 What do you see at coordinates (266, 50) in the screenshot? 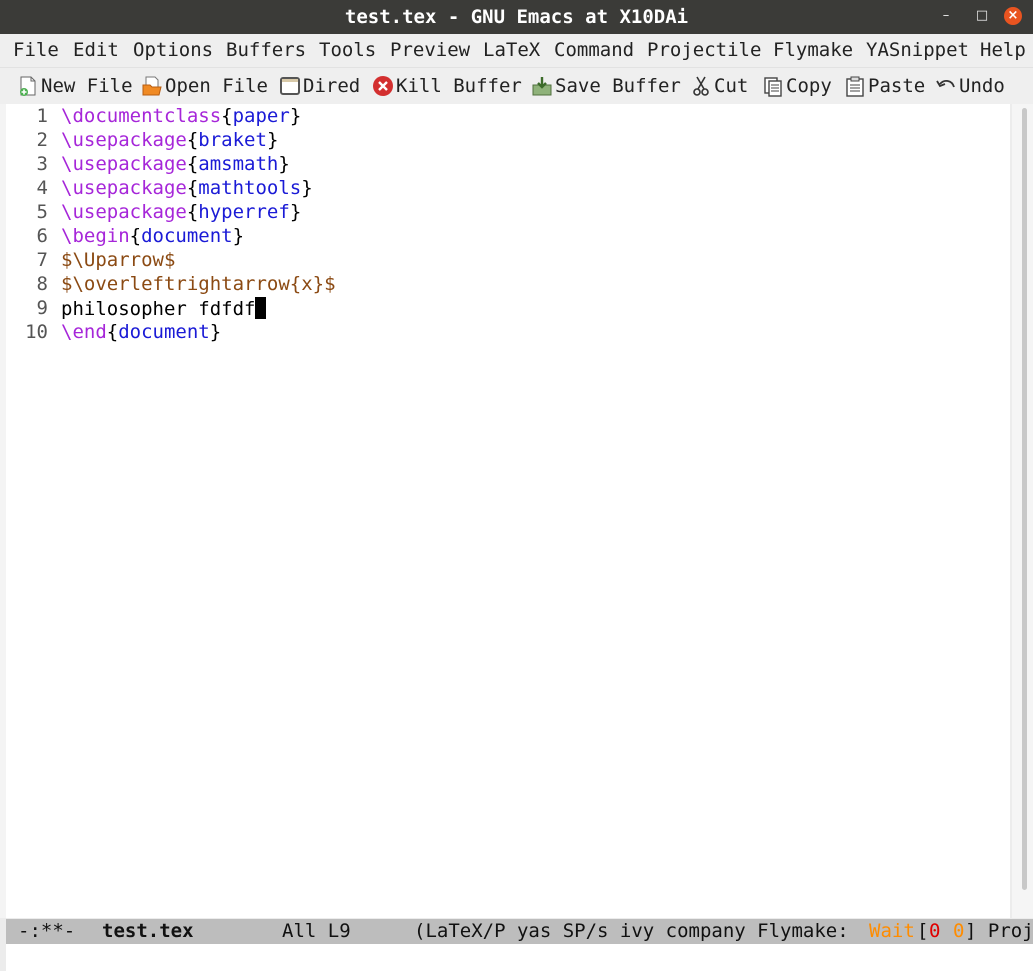
I see `menu-buffers: Buffers` at bounding box center [266, 50].